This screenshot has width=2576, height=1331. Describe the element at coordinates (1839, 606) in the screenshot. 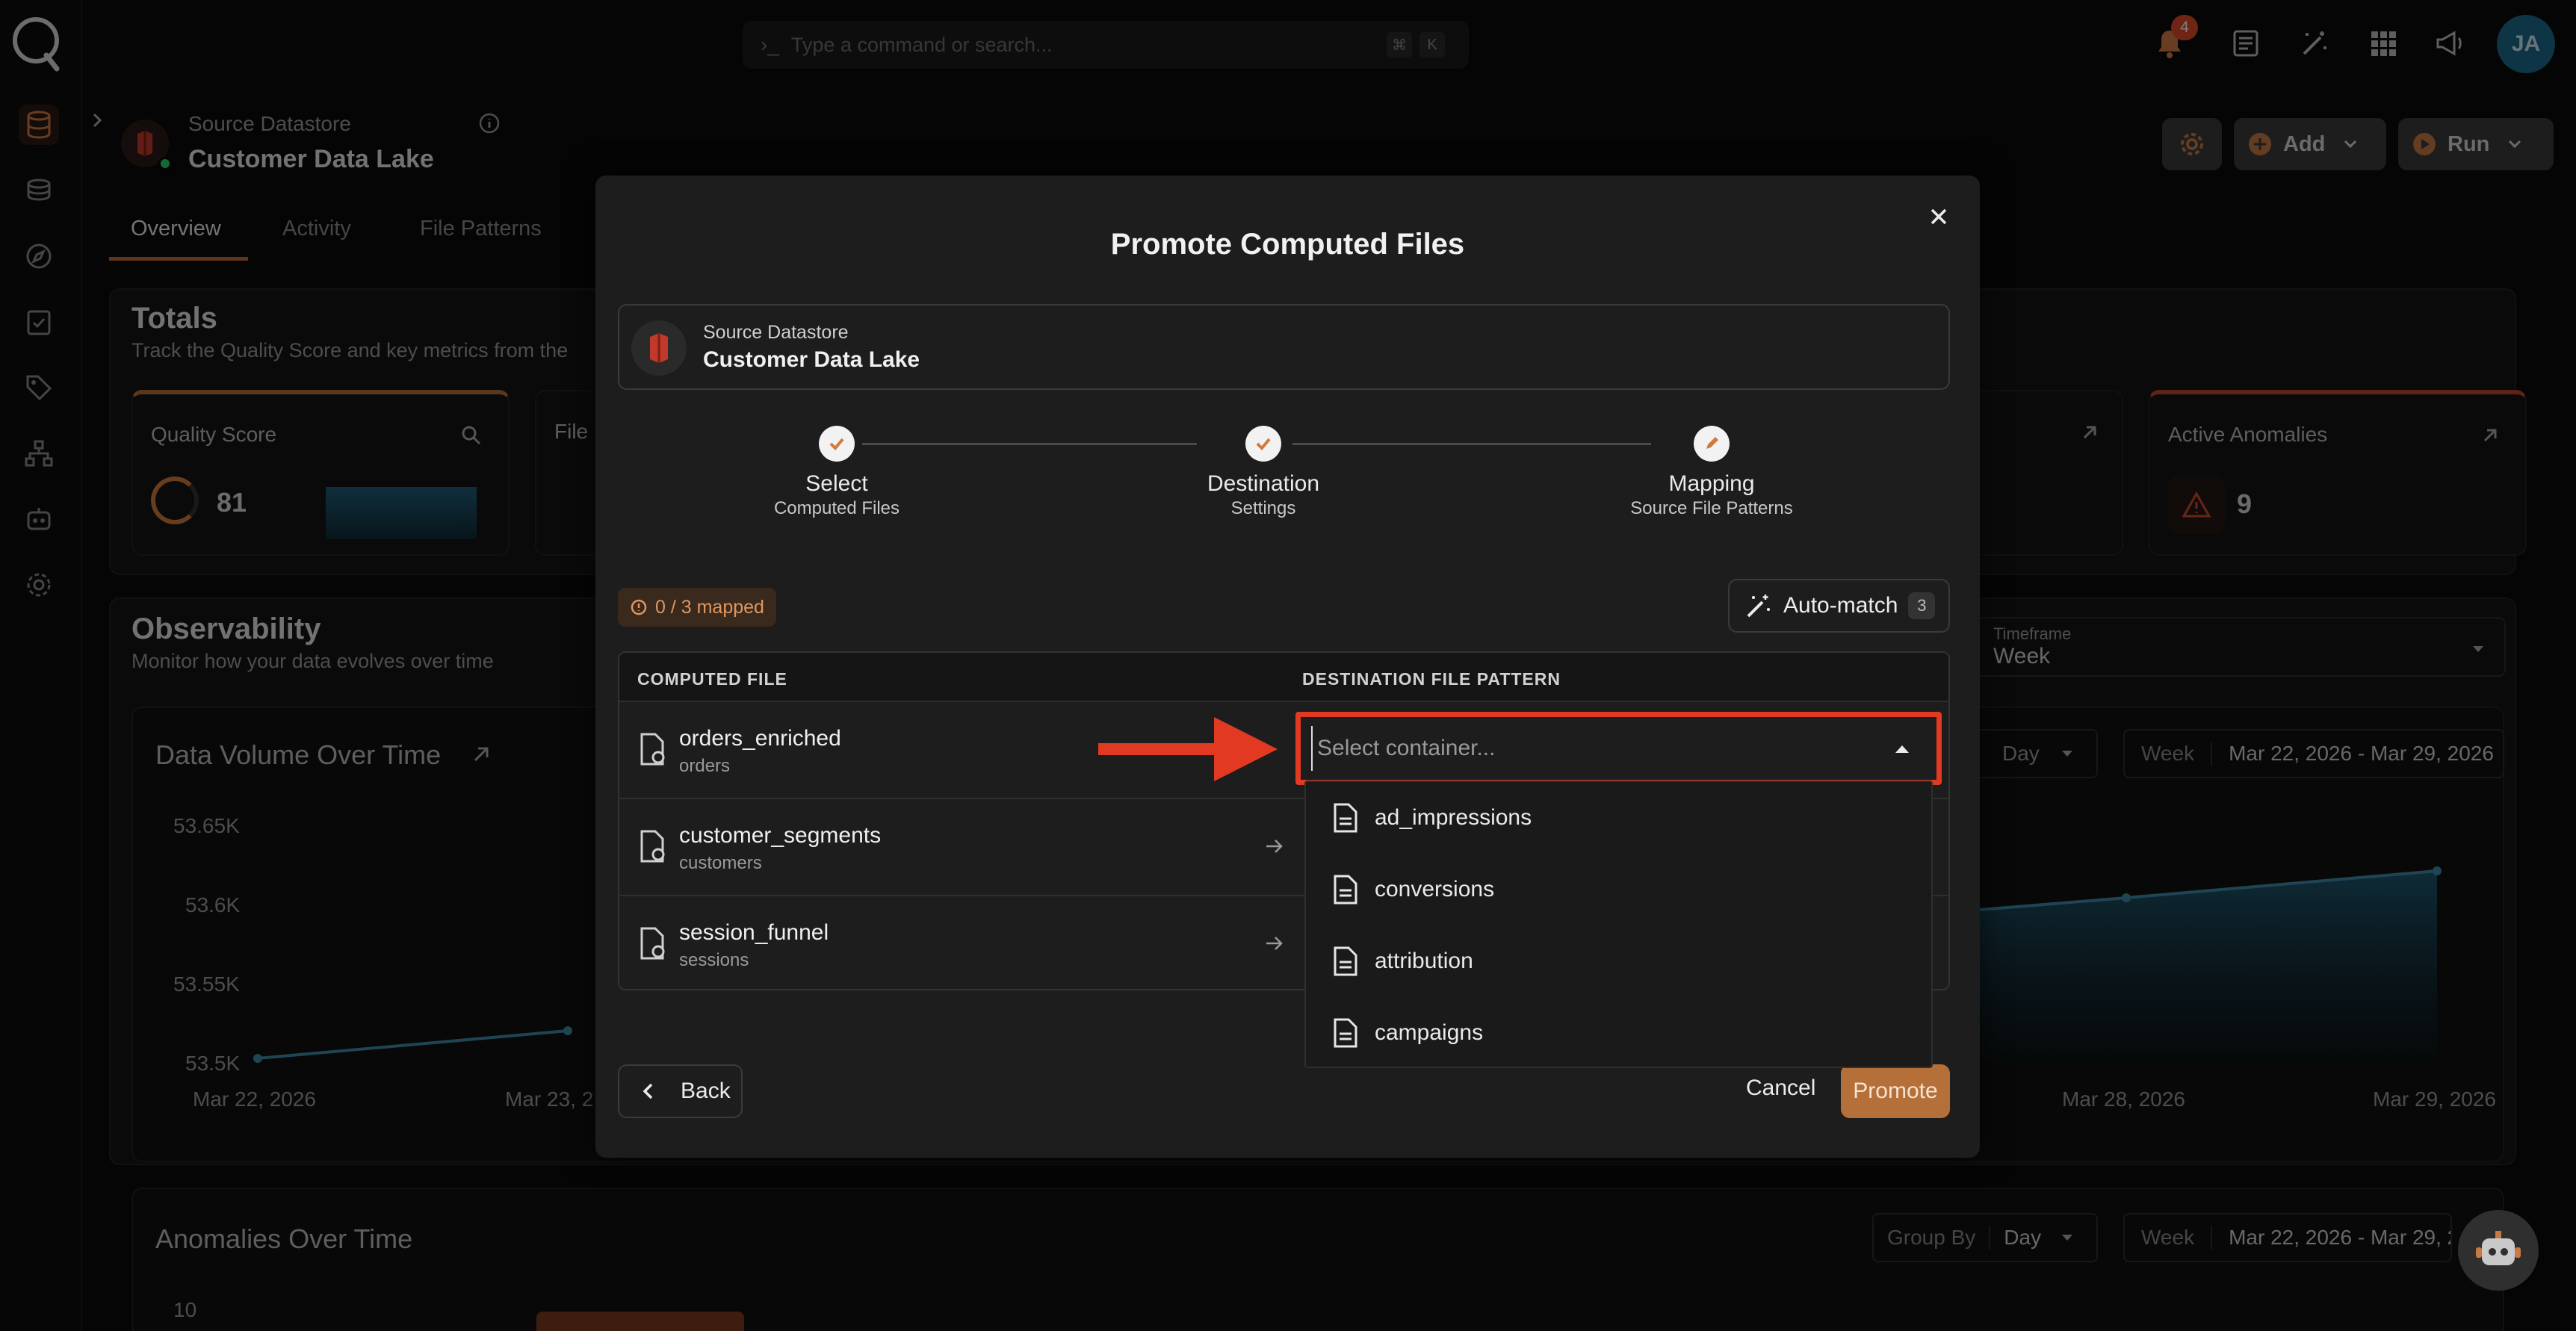

I see `auto-match-button: Auto-match 3` at that location.